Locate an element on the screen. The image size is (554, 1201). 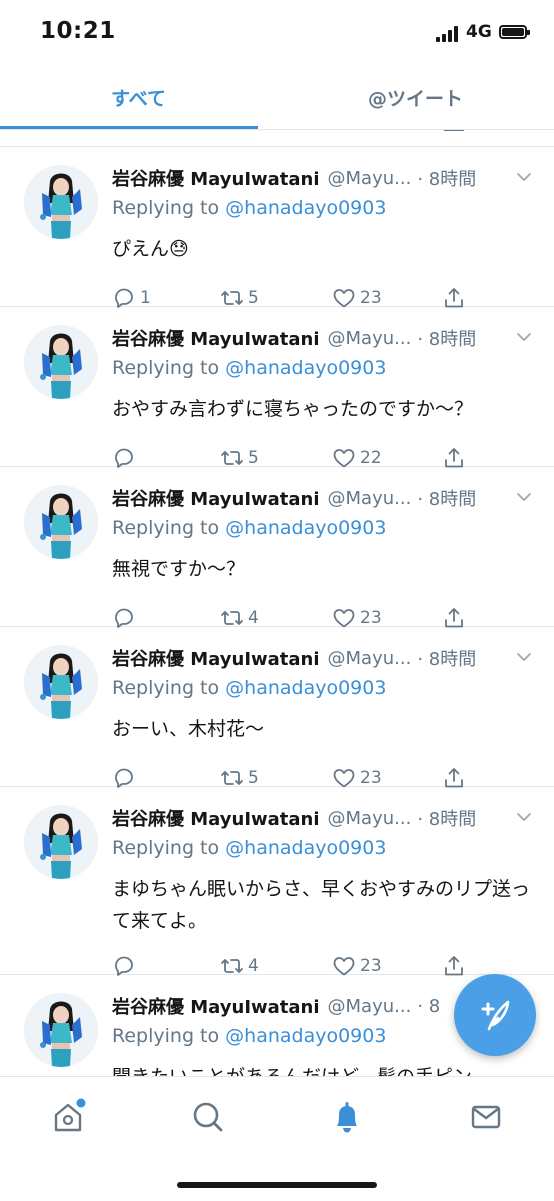
tweet-text: まゆちゃん眠いからさ、早くおやすみのリプ送って来てよ。 is located at coordinates (321, 905).